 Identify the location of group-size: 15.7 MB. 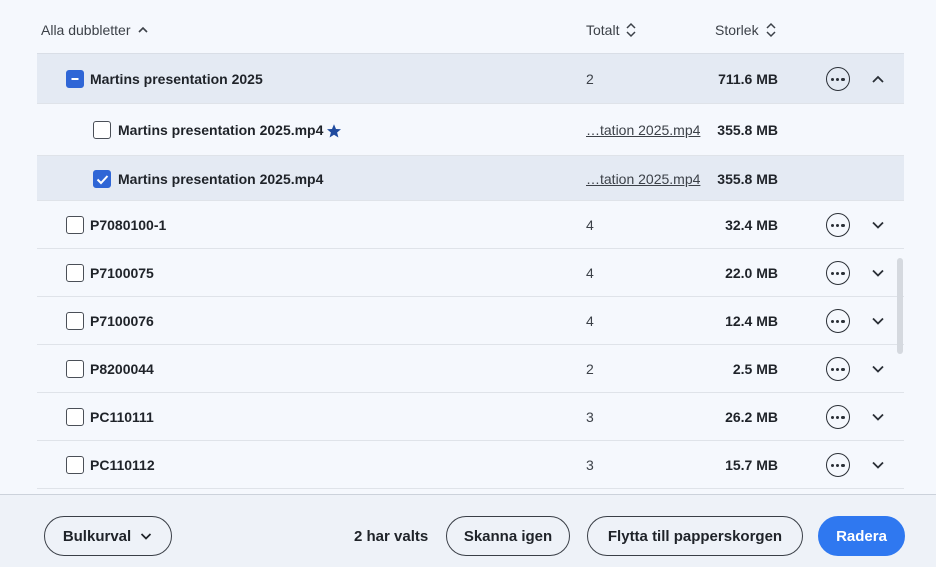
(751, 465).